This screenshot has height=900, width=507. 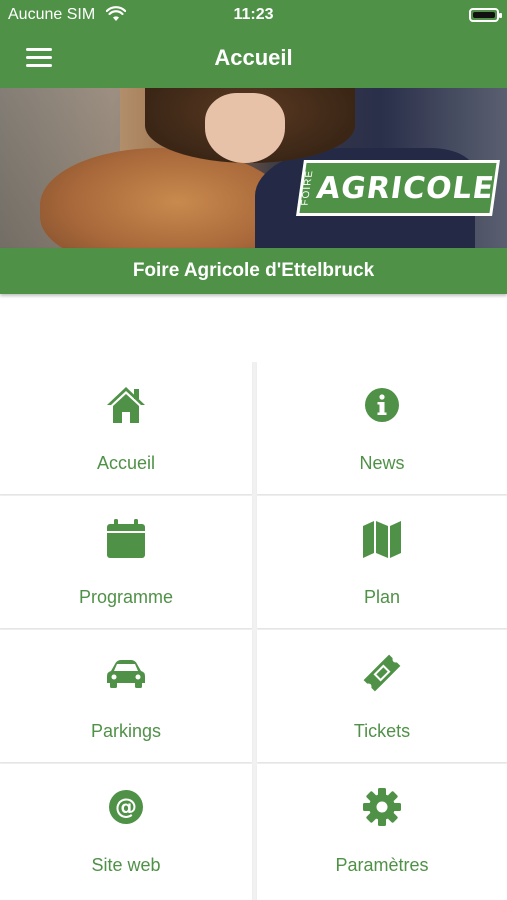 What do you see at coordinates (382, 865) in the screenshot?
I see `tile-label: Paramètres` at bounding box center [382, 865].